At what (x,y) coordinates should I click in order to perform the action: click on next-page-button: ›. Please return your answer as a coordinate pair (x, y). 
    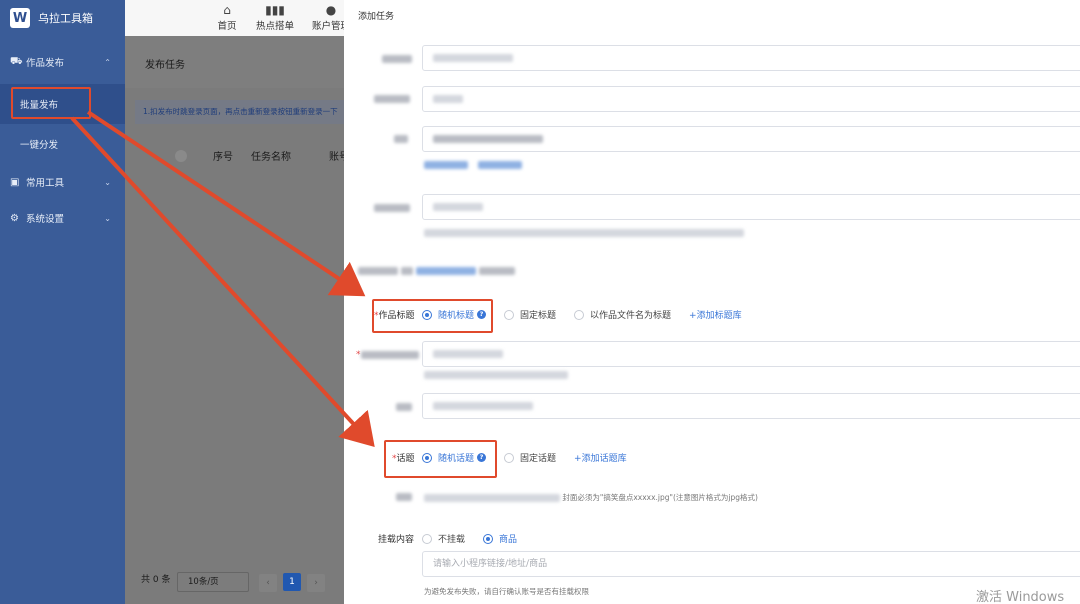
    Looking at the image, I should click on (316, 583).